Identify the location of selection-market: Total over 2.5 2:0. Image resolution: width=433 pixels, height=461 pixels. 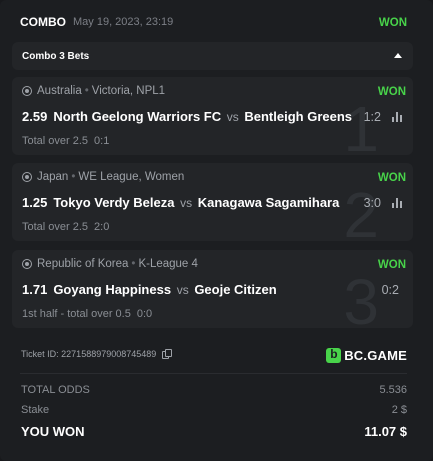
(65, 227).